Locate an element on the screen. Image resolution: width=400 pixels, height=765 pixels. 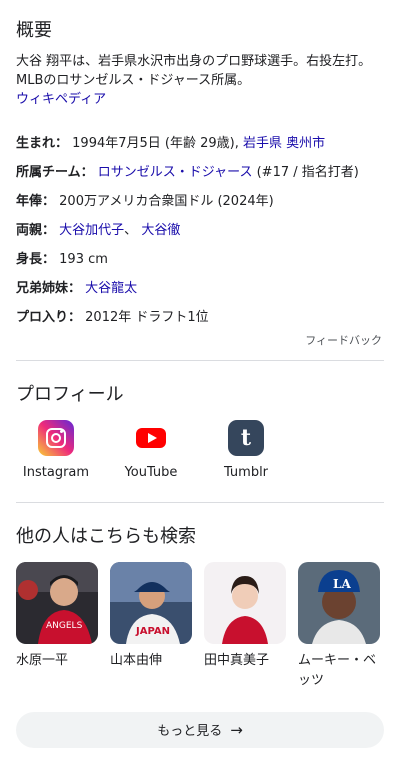
fact-height: 身長： 193 cm is located at coordinates (201, 262).